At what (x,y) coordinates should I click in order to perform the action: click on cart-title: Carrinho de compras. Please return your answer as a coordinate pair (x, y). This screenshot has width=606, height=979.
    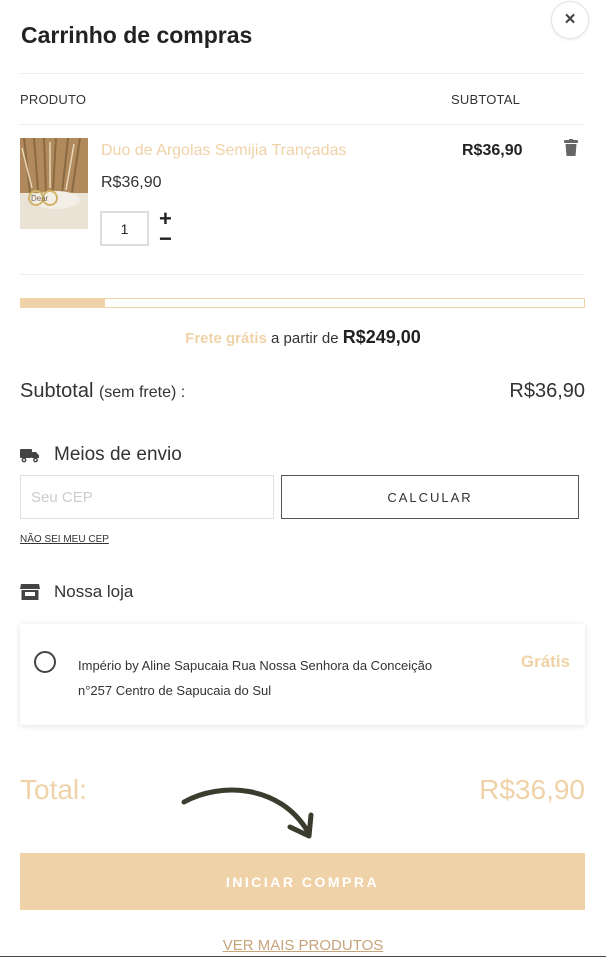
    Looking at the image, I should click on (137, 35).